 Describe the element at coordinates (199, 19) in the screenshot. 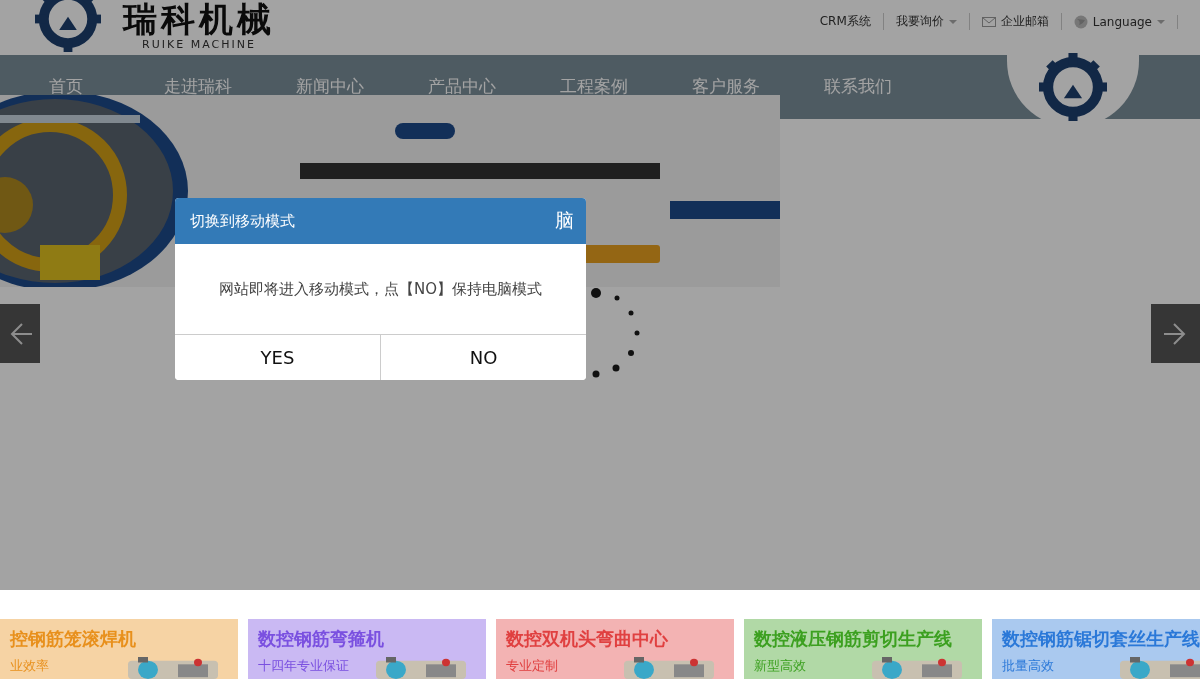

I see `logo-text: 瑞科机械` at that location.